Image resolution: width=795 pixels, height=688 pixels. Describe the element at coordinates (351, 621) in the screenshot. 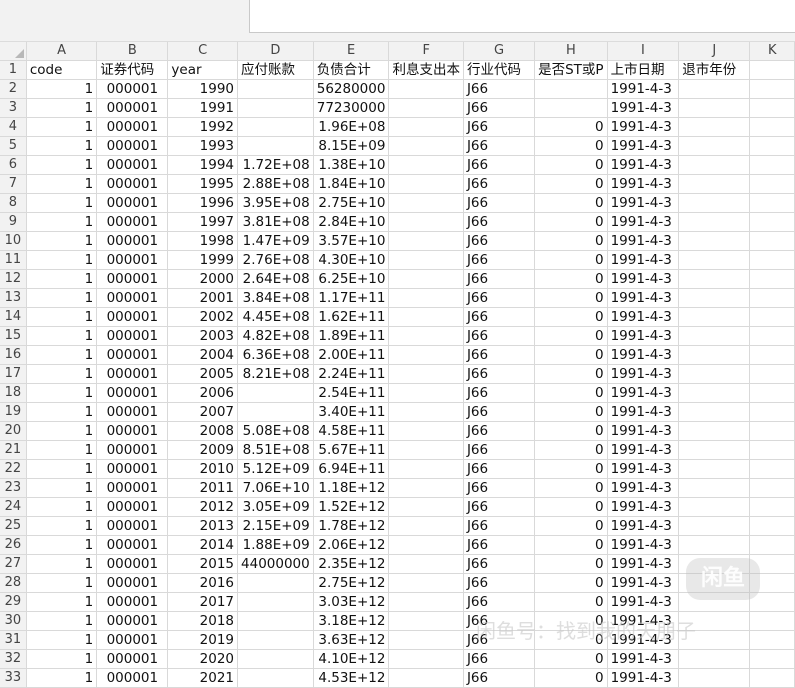

I see `cell-e: 3.18E+12` at that location.